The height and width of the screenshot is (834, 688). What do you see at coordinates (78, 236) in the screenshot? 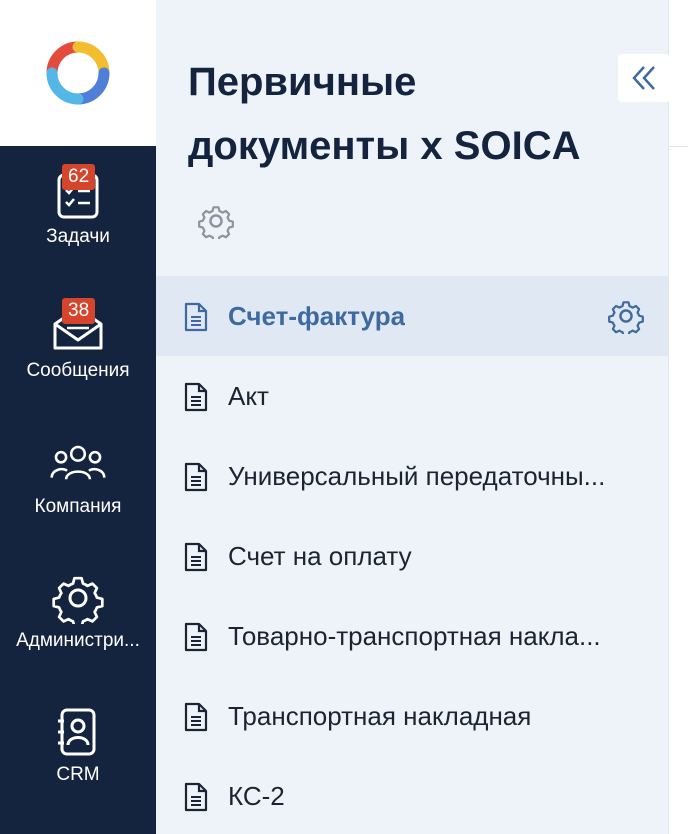
I see `rail-label-tasks: Задачи` at bounding box center [78, 236].